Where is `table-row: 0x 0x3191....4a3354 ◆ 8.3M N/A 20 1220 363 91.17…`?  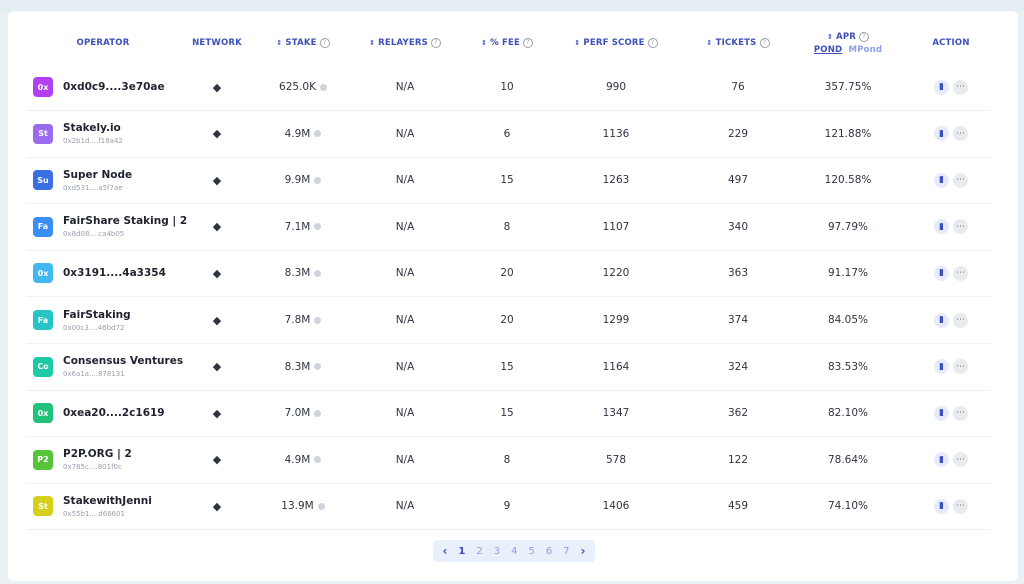 table-row: 0x 0x3191....4a3354 ◆ 8.3M N/A 20 1220 363 91.17… is located at coordinates (509, 274).